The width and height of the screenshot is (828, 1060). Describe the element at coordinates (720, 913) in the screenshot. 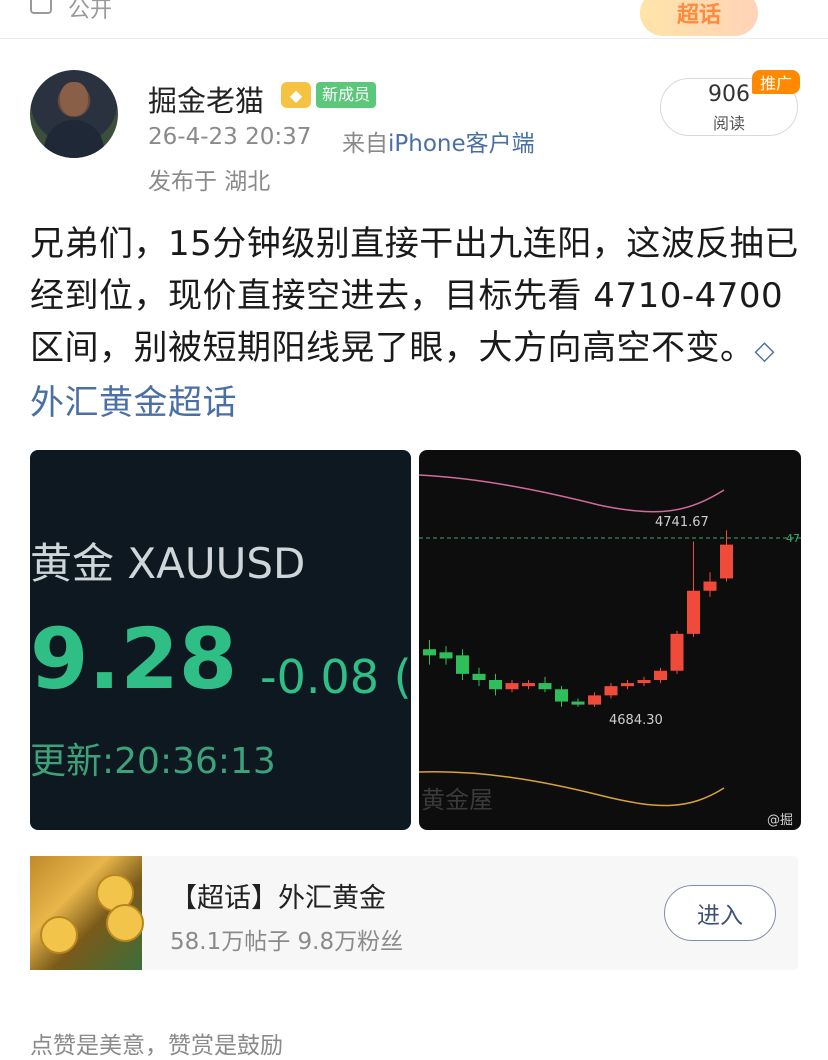

I see `enter-button: 进入` at that location.